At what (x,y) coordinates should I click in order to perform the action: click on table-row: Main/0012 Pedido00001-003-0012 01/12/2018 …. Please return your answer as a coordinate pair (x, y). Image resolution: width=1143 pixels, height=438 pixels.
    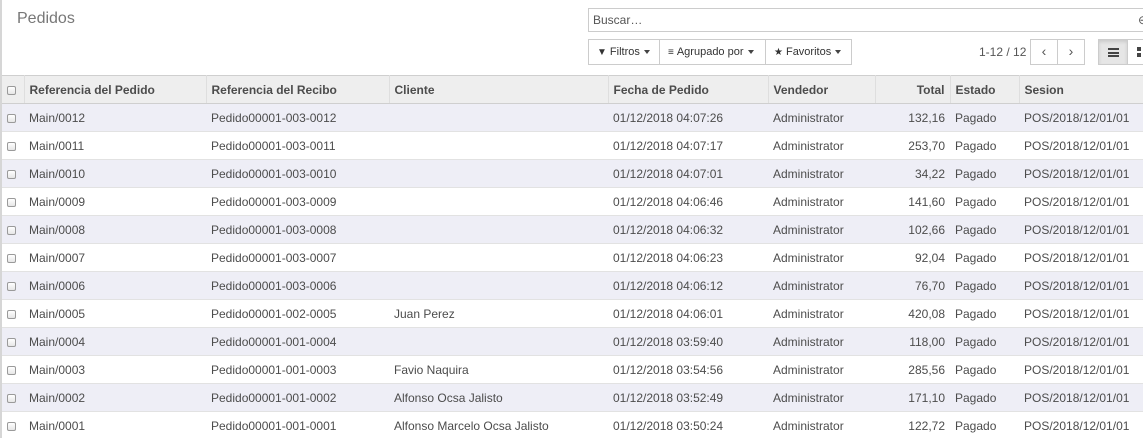
    Looking at the image, I should click on (572, 117).